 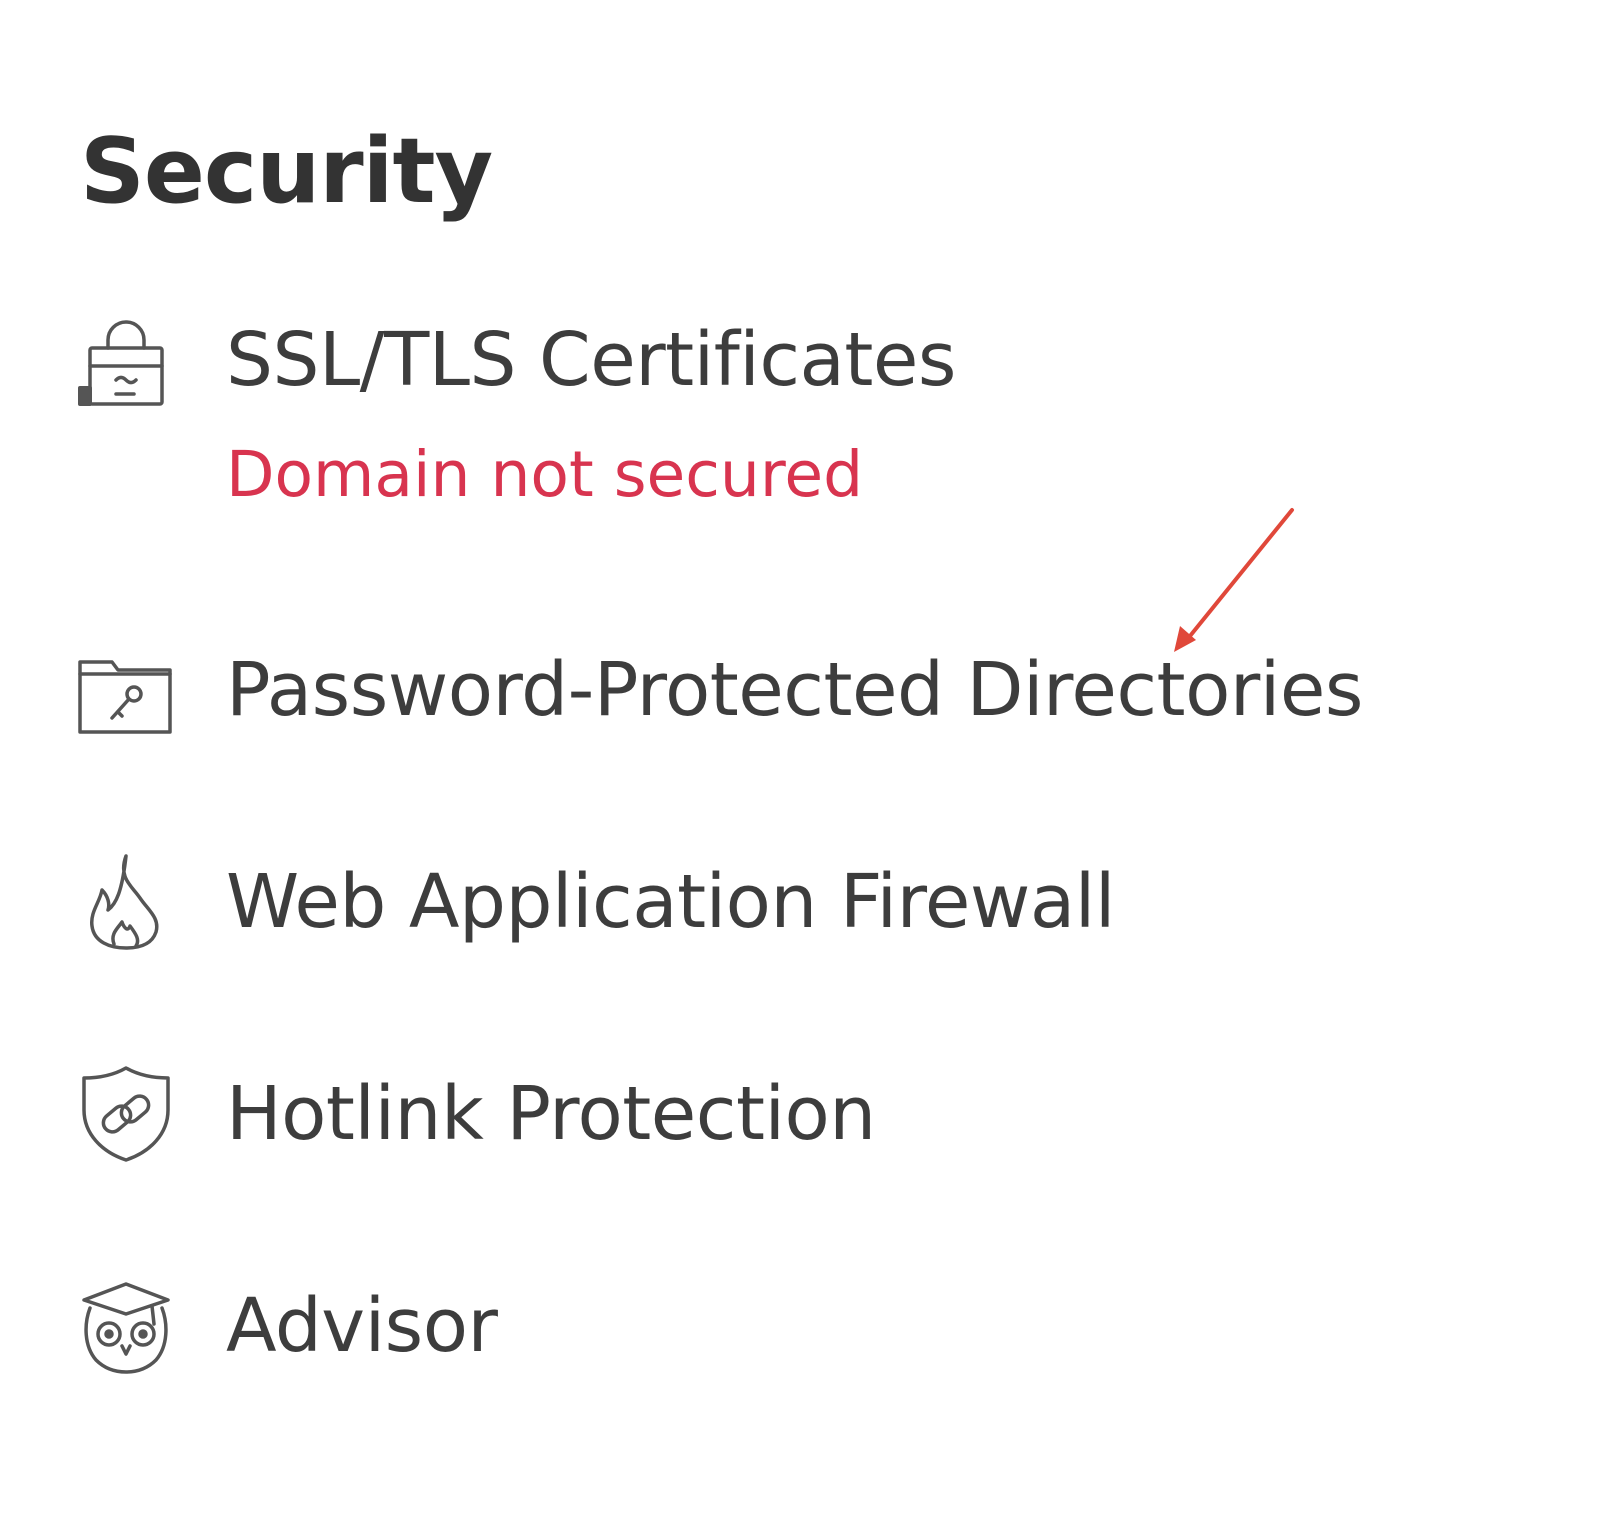 What do you see at coordinates (545, 474) in the screenshot?
I see `ssl-status-text: Domain not secured` at bounding box center [545, 474].